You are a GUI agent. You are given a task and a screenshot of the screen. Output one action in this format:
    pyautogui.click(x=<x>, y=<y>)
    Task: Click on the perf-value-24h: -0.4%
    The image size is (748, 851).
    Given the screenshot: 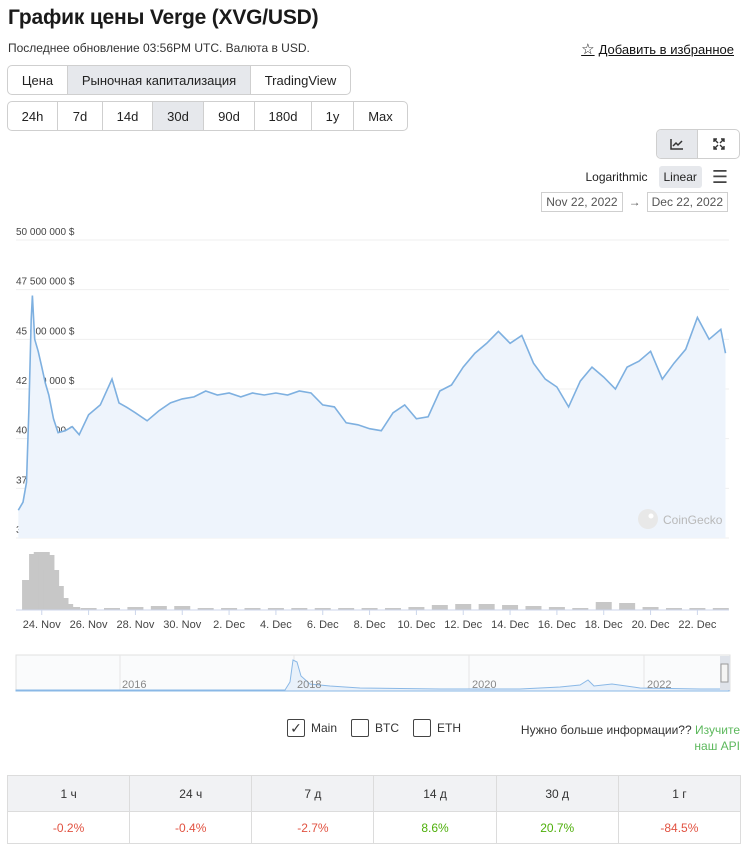 What is the action you would take?
    pyautogui.click(x=191, y=827)
    